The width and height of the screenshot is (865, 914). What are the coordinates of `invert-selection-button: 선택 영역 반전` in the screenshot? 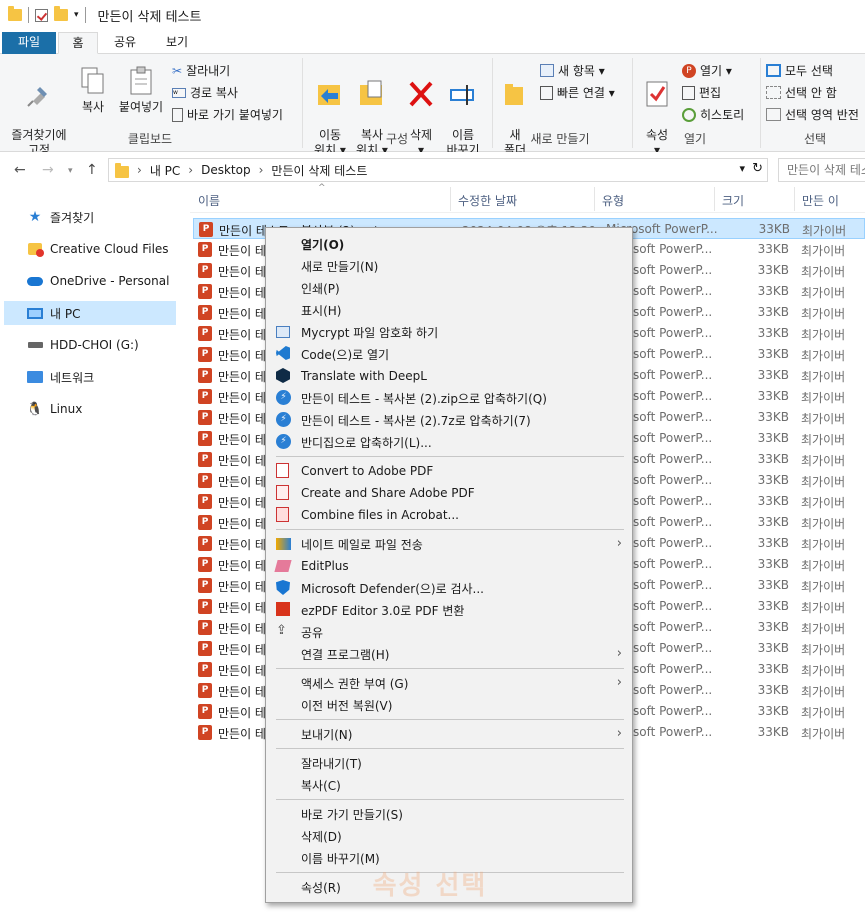 It's located at (812, 114).